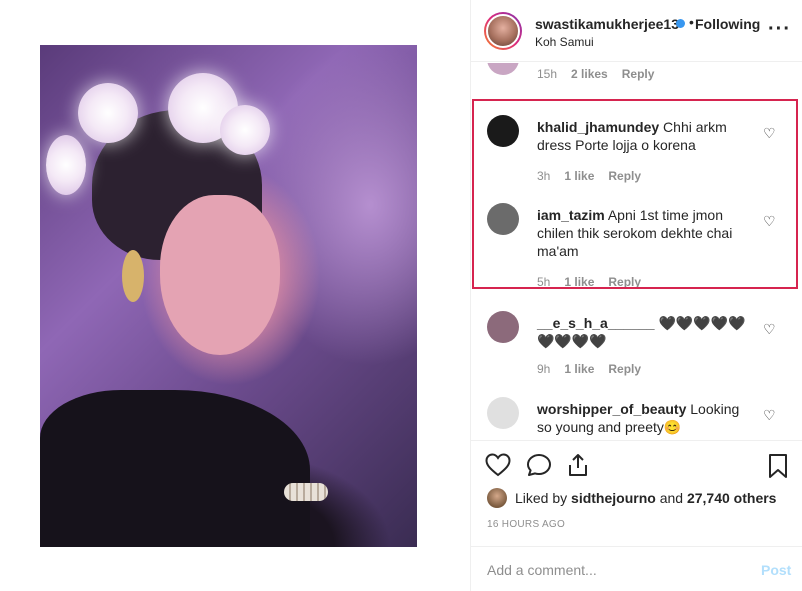  I want to click on comment-meta: 9h 1 like Reply, so click(596, 369).